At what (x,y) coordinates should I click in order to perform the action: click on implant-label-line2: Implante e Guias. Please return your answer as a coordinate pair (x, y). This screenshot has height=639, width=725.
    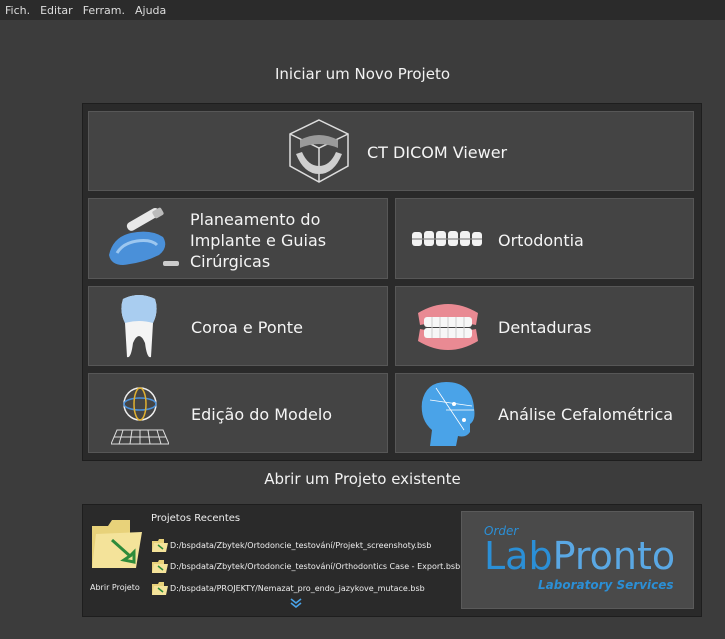
    Looking at the image, I should click on (258, 240).